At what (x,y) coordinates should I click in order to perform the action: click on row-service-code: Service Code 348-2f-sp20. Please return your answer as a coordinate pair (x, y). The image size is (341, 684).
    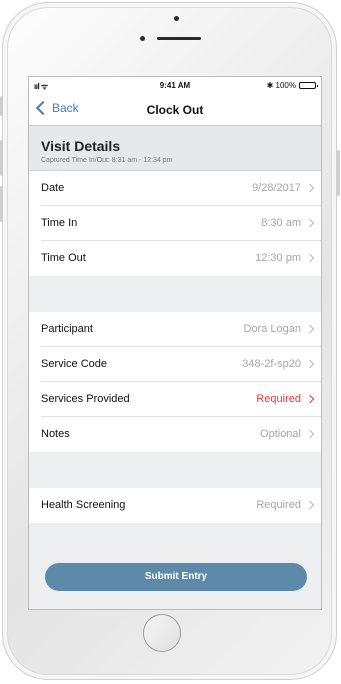
    Looking at the image, I should click on (175, 364).